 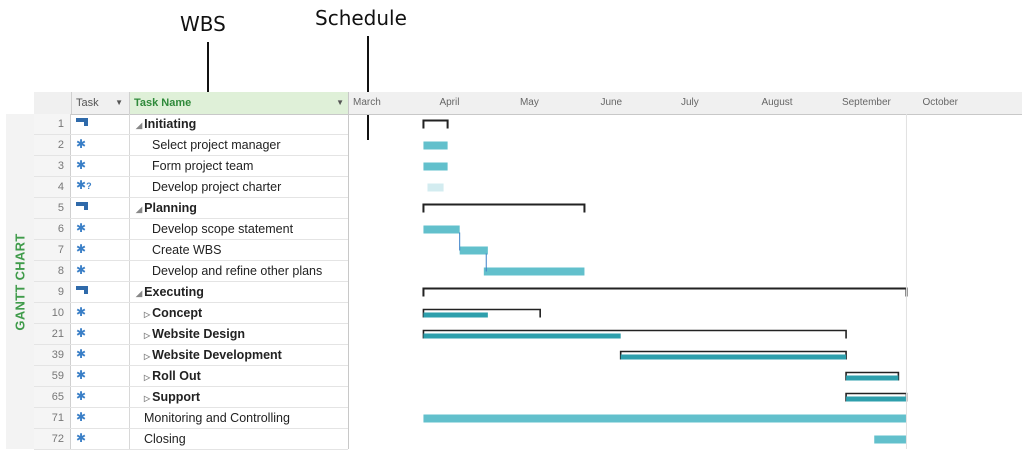 I want to click on task-row: 65 ✱ ▷ Support, so click(x=191, y=397).